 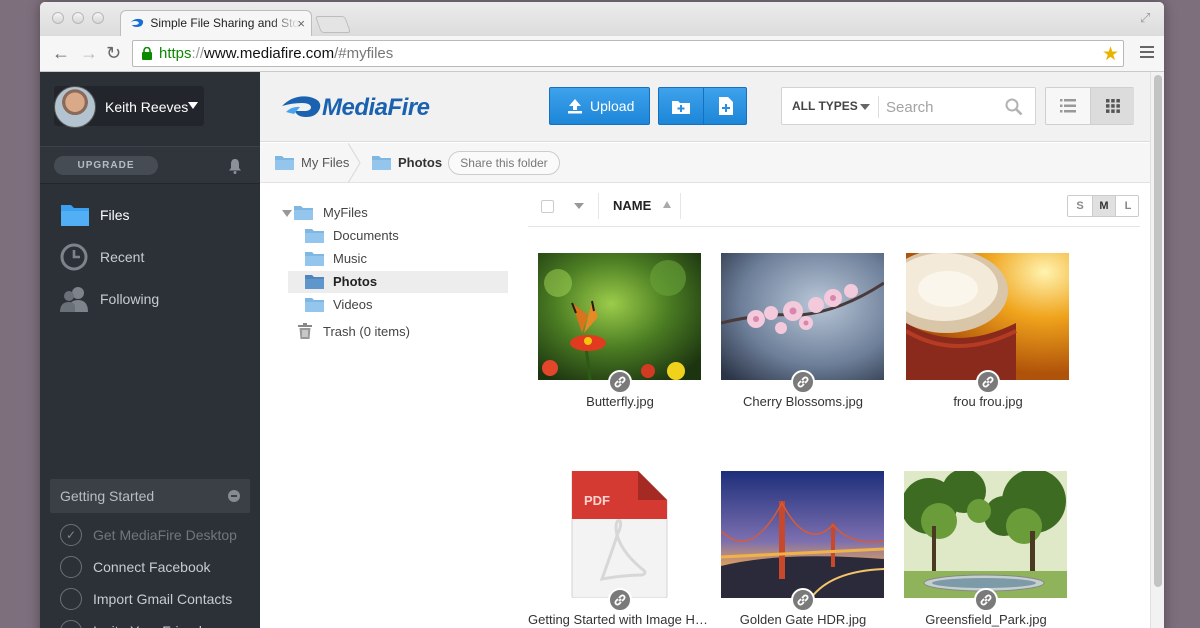 I want to click on list-view-button, so click(x=1068, y=106).